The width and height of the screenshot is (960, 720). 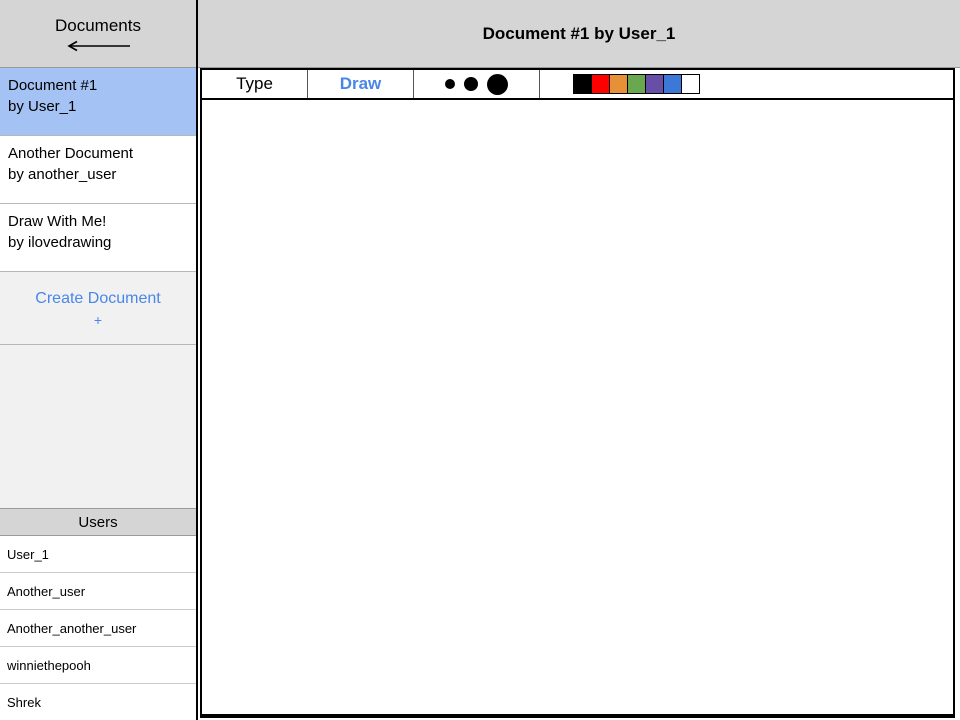 I want to click on user-list-item: Another_user, so click(x=98, y=591).